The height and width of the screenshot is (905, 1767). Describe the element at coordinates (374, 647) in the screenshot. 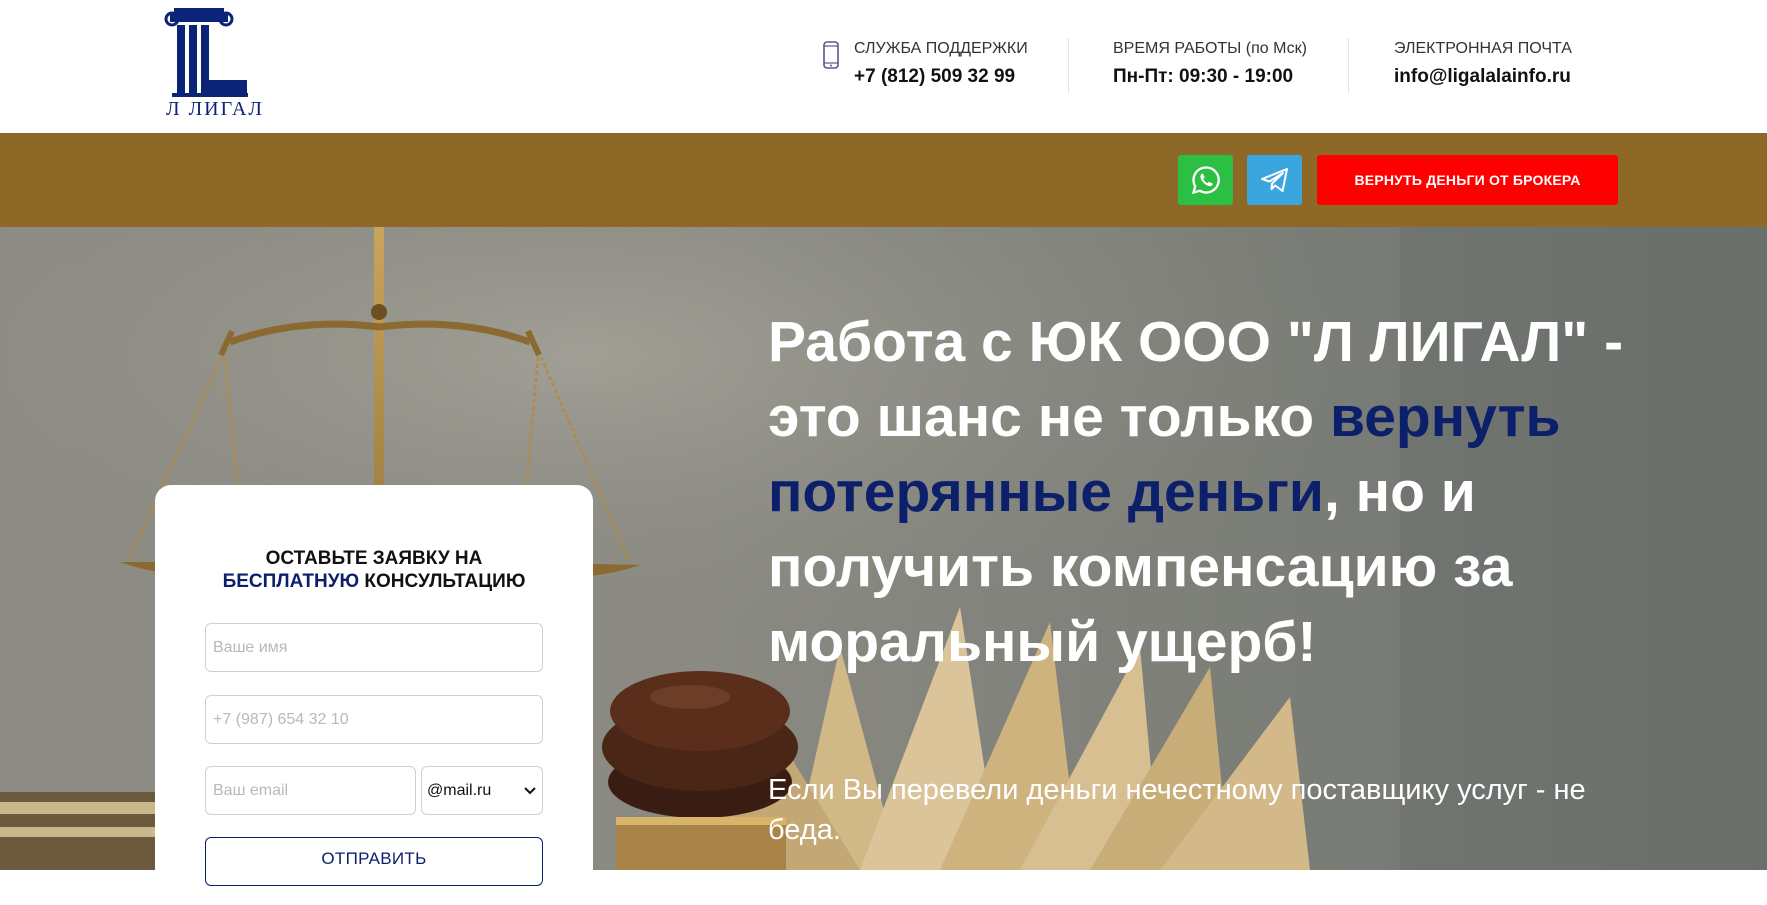

I see `name-input` at that location.